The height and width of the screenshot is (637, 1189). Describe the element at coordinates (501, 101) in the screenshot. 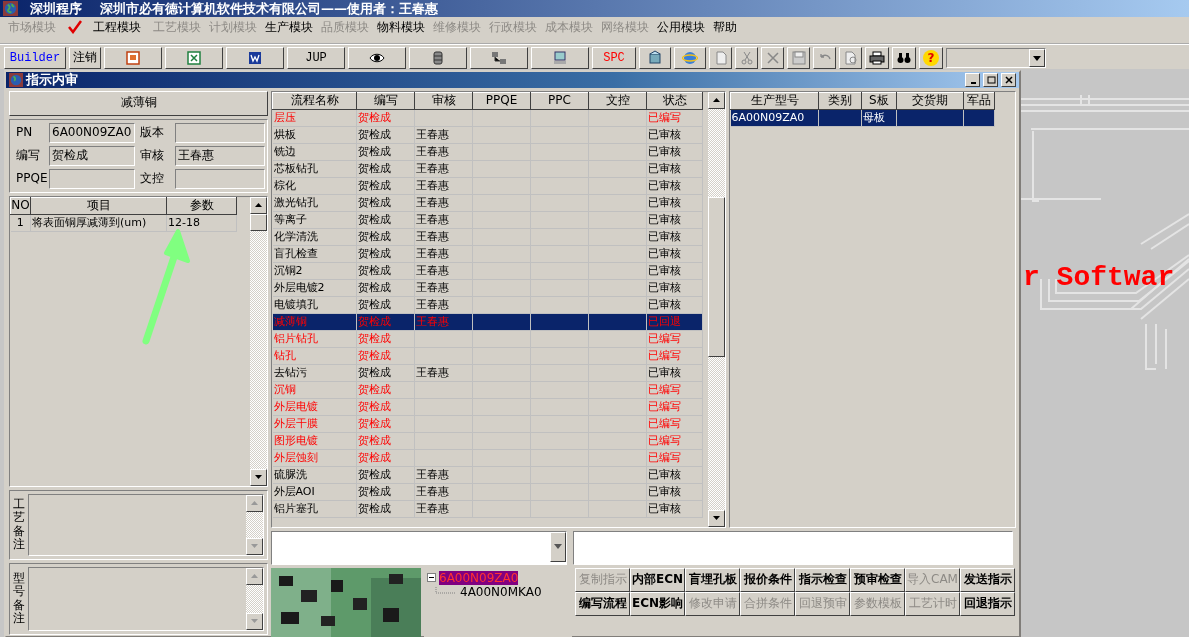

I see `column-header: PPQE` at that location.